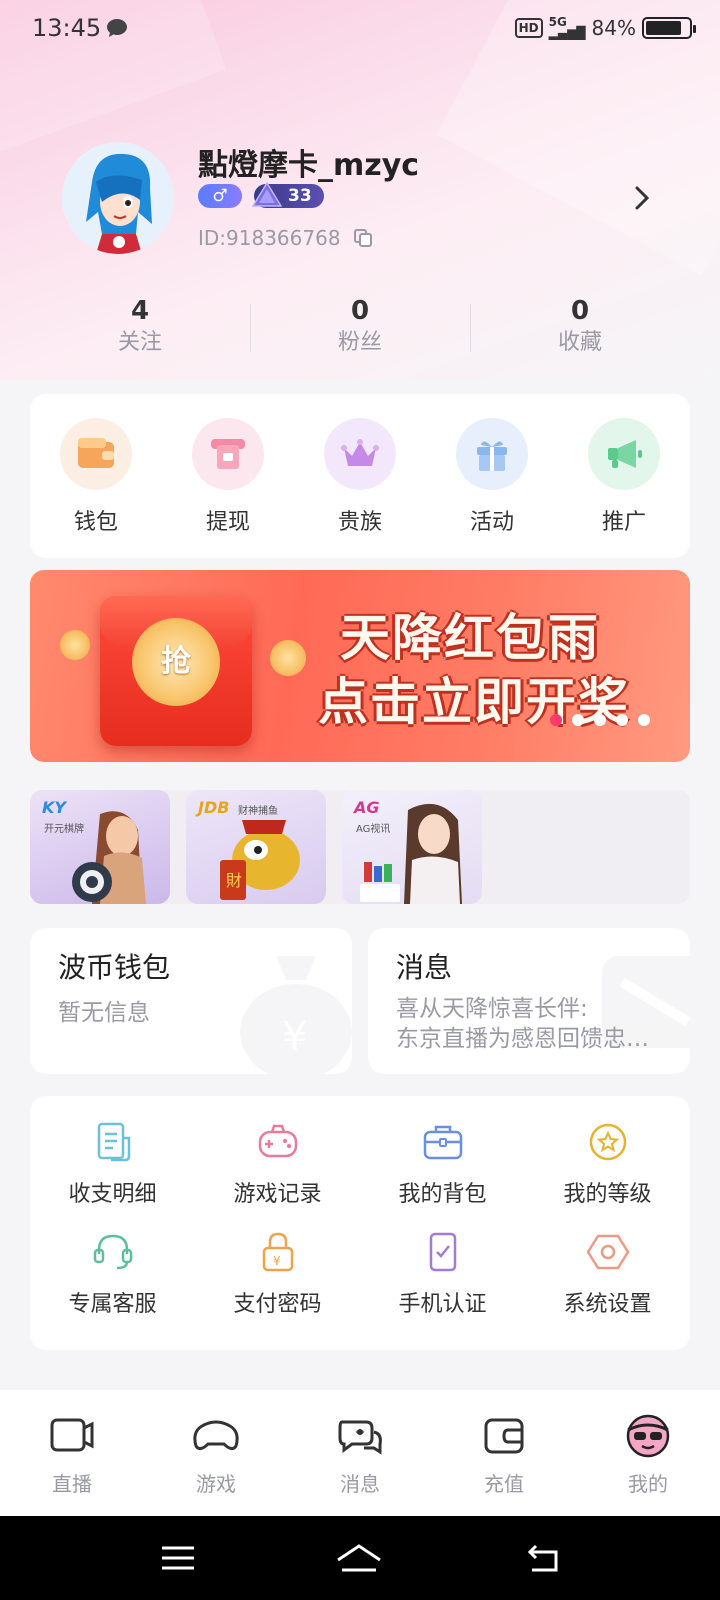  I want to click on stat-fans: 0 粉丝, so click(360, 328).